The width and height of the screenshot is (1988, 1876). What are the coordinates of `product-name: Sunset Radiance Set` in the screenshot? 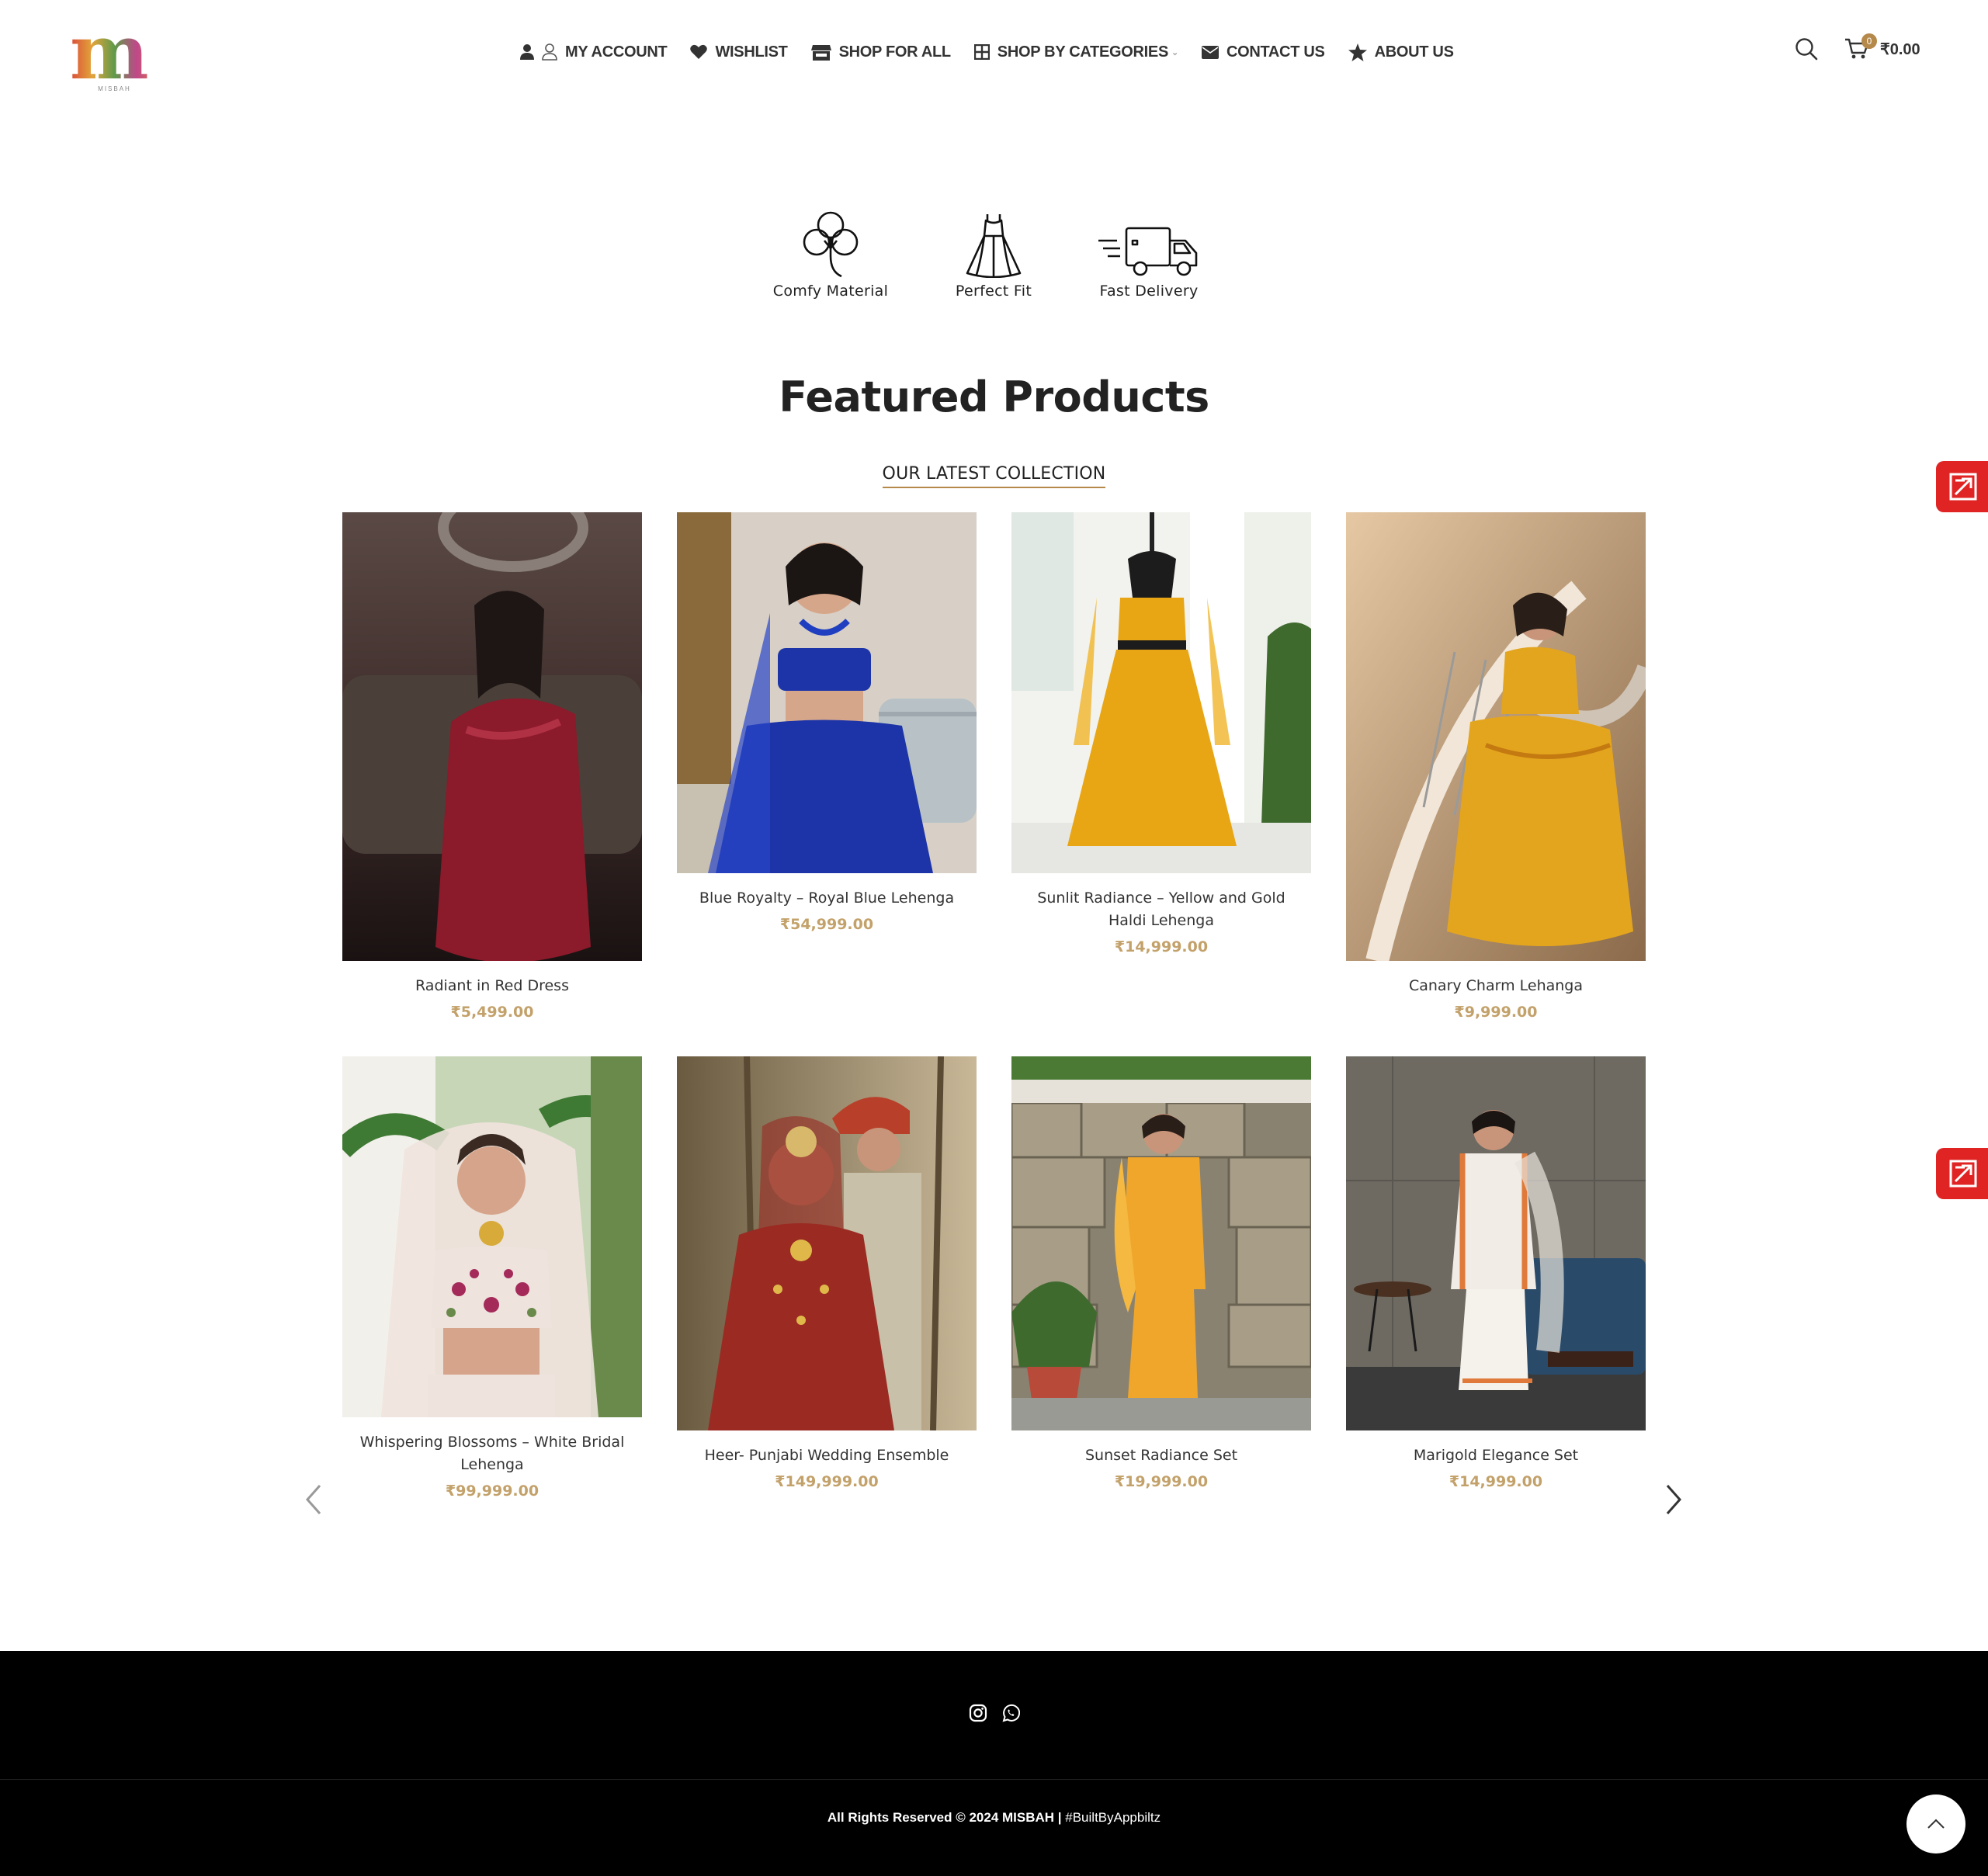 It's located at (1161, 1455).